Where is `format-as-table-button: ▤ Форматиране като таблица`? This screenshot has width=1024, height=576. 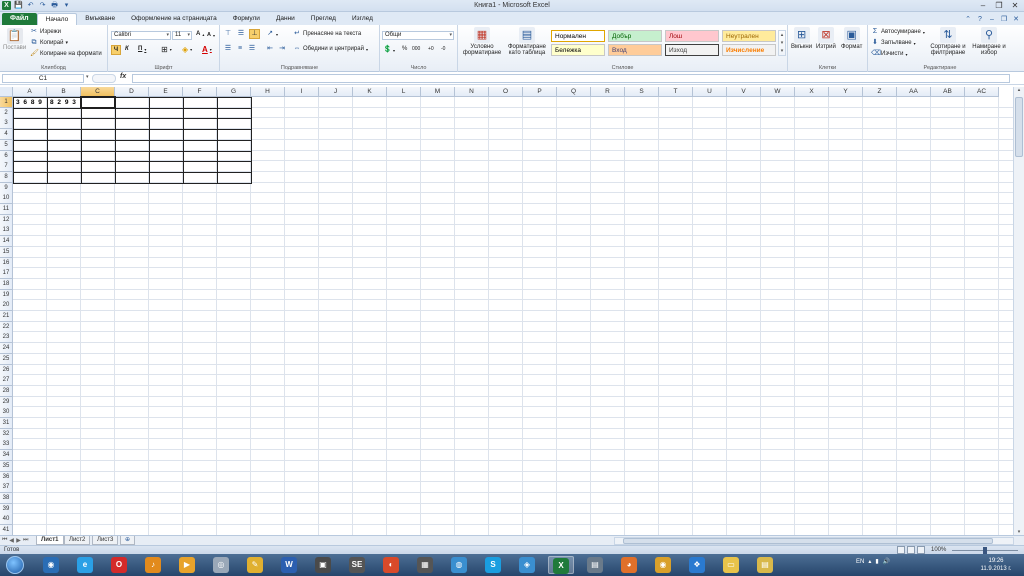 format-as-table-button: ▤ Форматиране като таблица is located at coordinates (527, 41).